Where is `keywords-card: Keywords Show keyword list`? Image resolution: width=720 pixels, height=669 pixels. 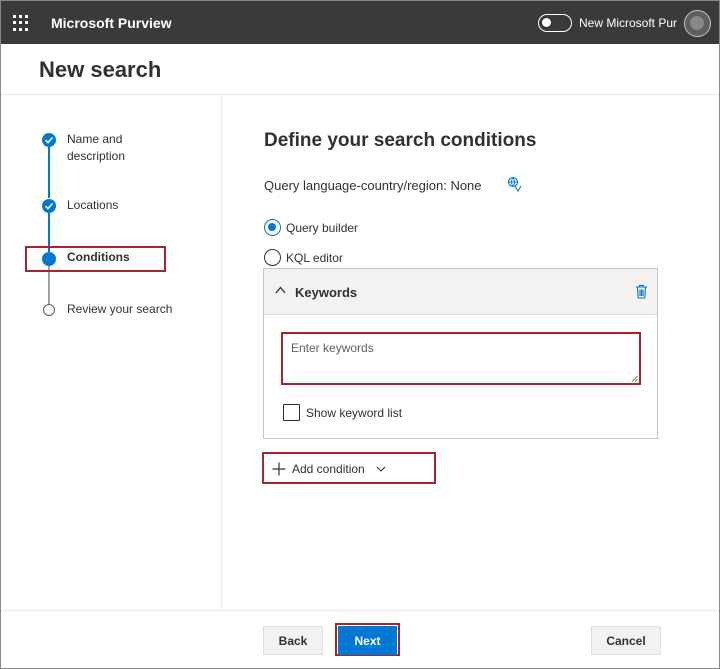
keywords-card: Keywords Show keyword list is located at coordinates (460, 353).